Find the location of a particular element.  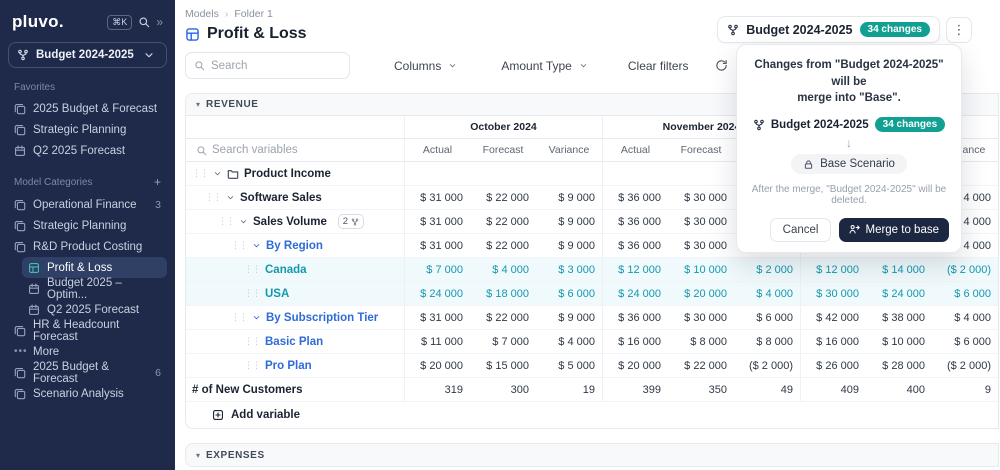

breadcrumb-models: Models is located at coordinates (202, 14).